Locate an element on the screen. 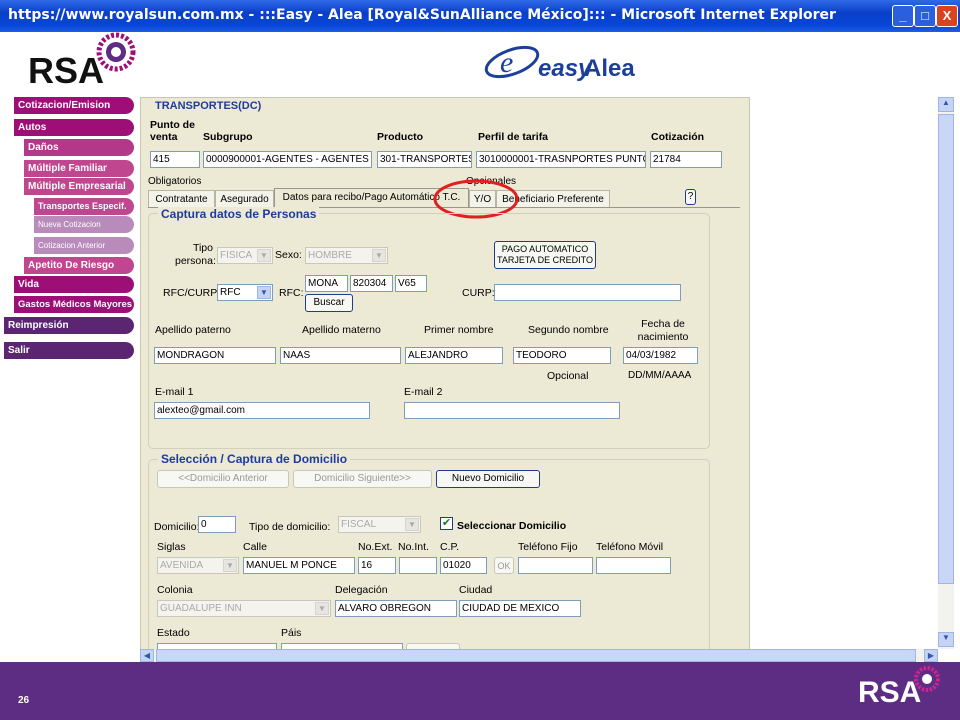  colonia-select: GUADALUPE INN ▼ is located at coordinates (244, 608).